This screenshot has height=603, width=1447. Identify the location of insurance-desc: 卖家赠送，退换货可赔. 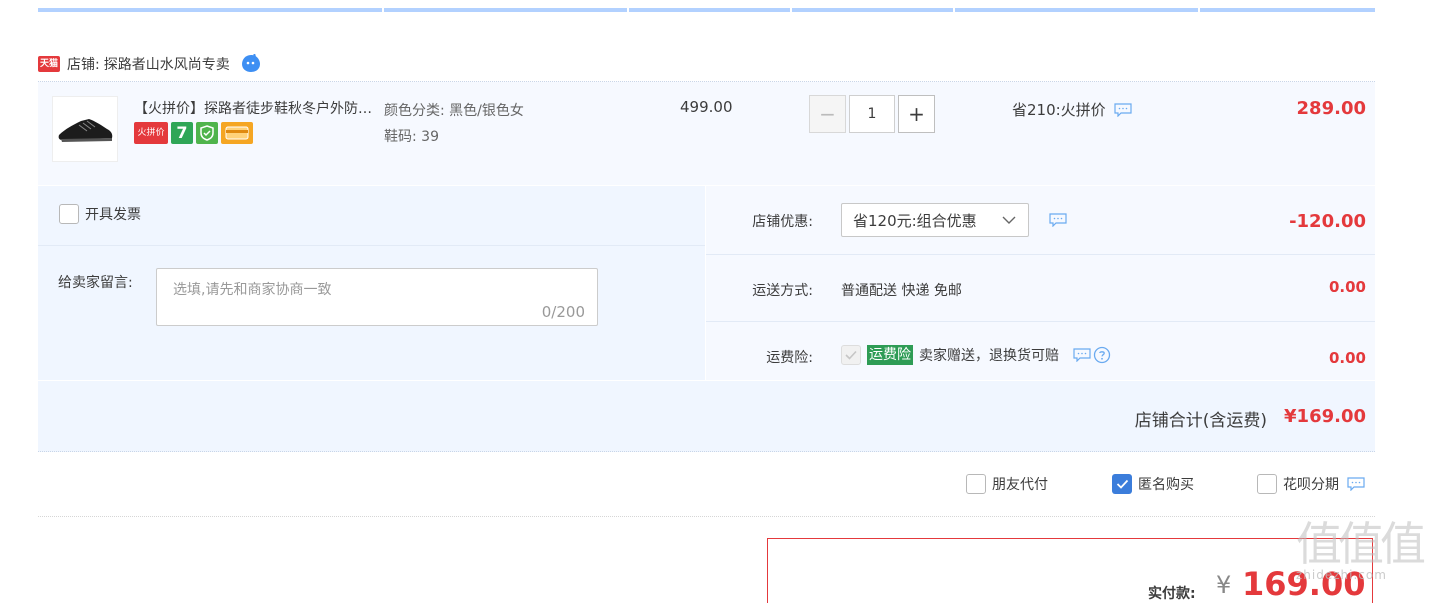
(989, 356).